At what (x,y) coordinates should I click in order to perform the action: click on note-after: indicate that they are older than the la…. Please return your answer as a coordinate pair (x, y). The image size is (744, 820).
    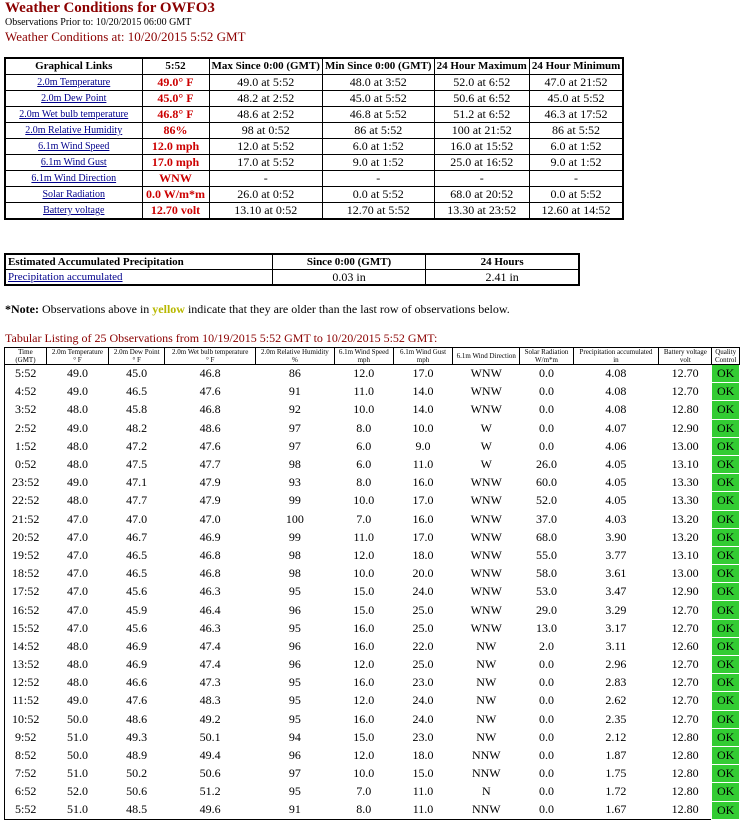
    Looking at the image, I should click on (347, 309).